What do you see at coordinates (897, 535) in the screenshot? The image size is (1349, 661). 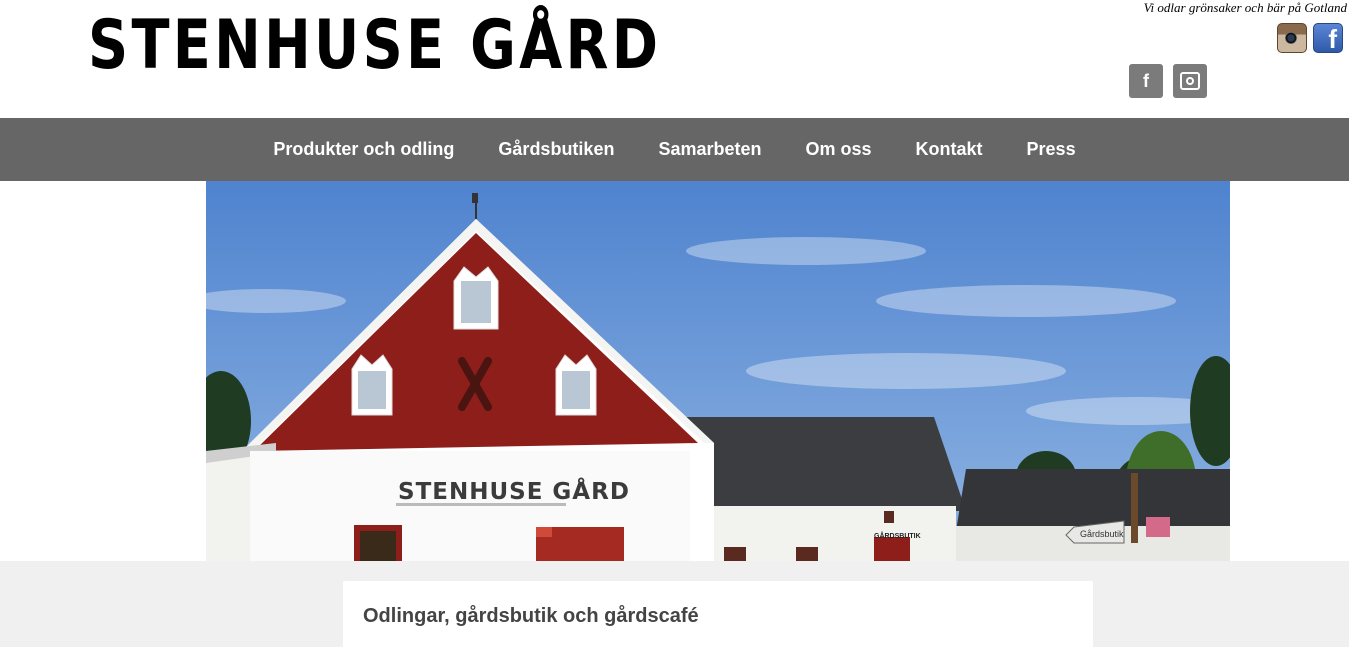 I see `shop-sign: GÅRDSBUTIK` at bounding box center [897, 535].